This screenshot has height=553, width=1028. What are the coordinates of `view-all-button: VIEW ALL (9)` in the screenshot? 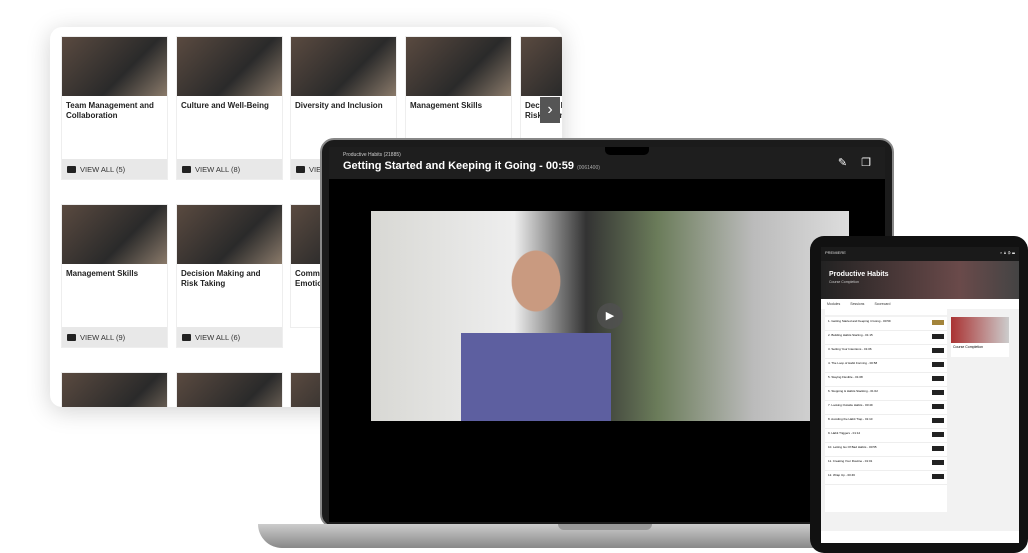 It's located at (114, 337).